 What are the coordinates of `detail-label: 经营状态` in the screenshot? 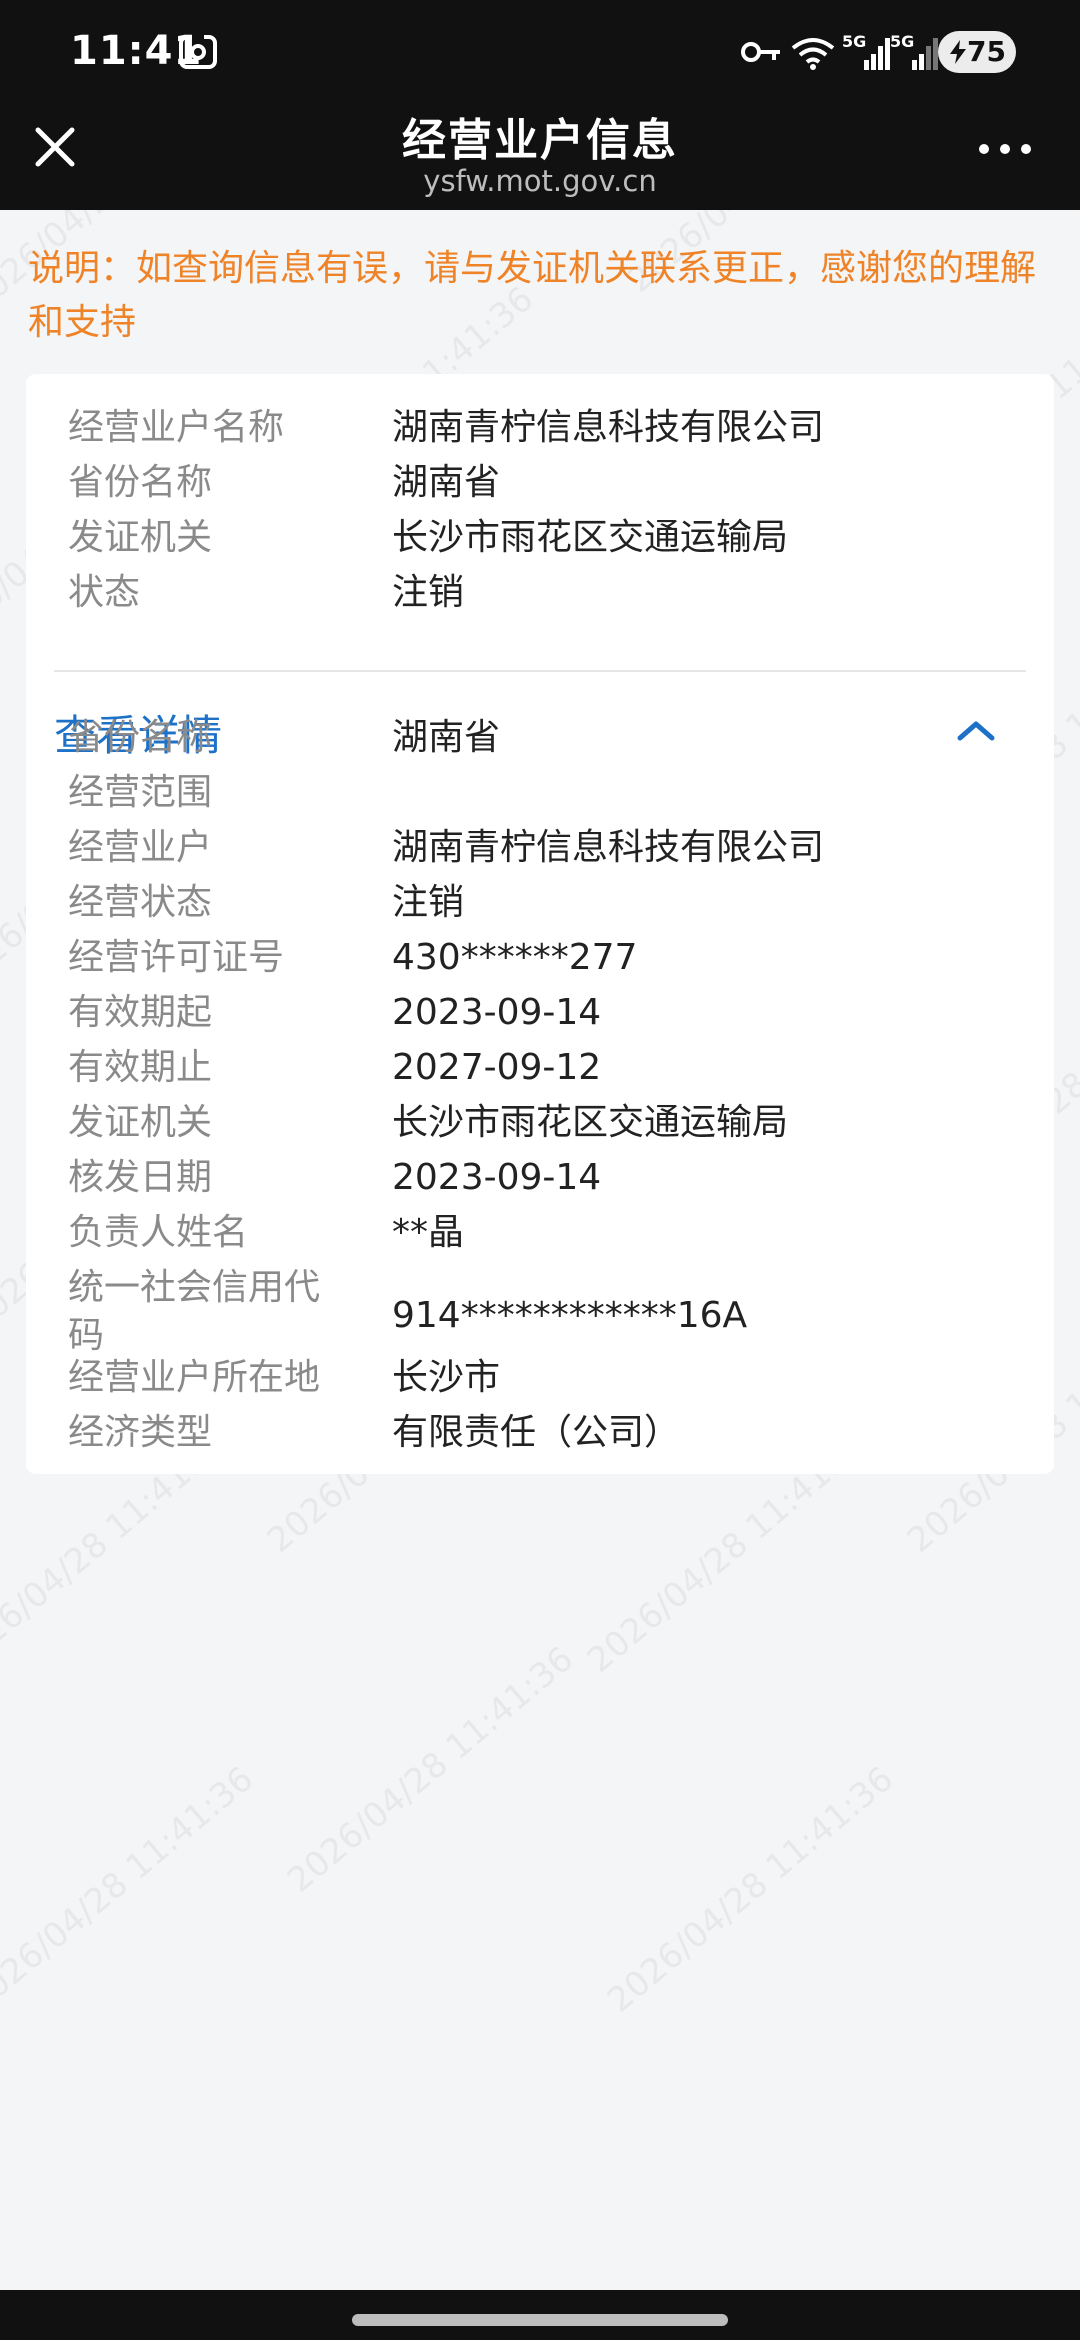 It's located at (140, 902).